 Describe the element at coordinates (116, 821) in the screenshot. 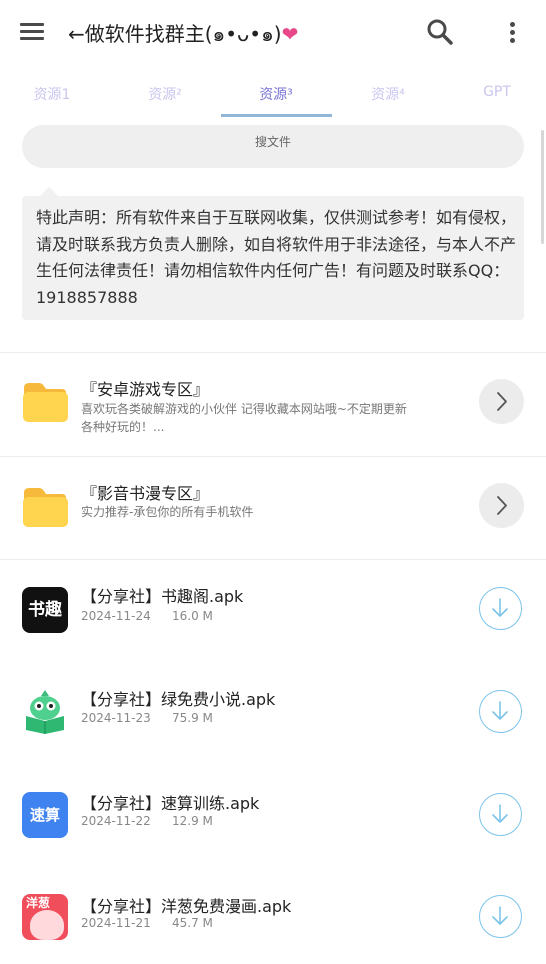

I see `file-date: 2024-11-22` at that location.